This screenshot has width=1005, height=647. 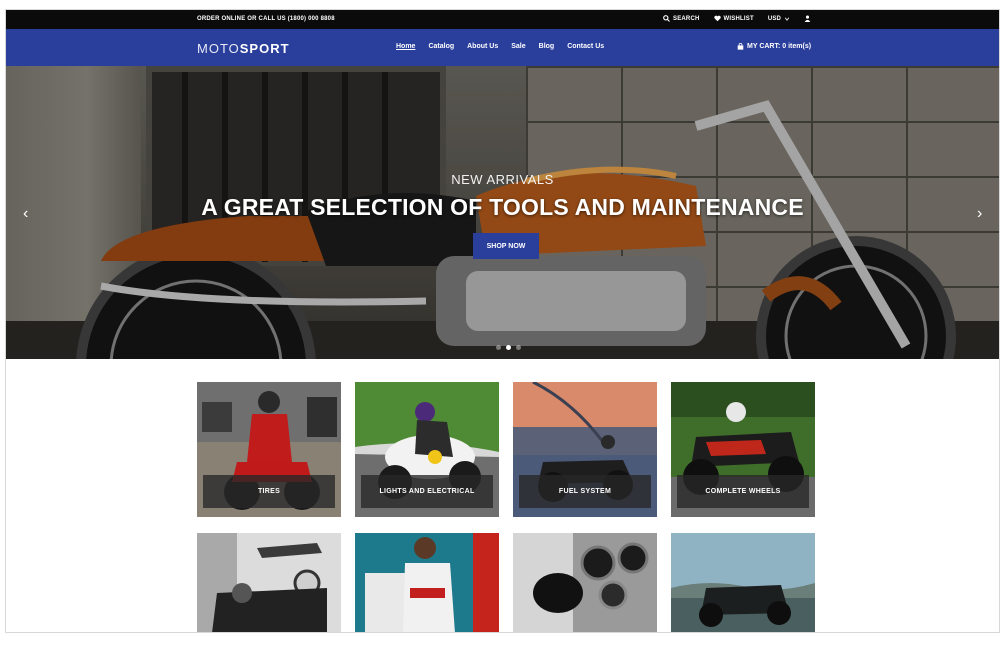 What do you see at coordinates (585, 491) in the screenshot?
I see `category-label: FUEL SYSTEM` at bounding box center [585, 491].